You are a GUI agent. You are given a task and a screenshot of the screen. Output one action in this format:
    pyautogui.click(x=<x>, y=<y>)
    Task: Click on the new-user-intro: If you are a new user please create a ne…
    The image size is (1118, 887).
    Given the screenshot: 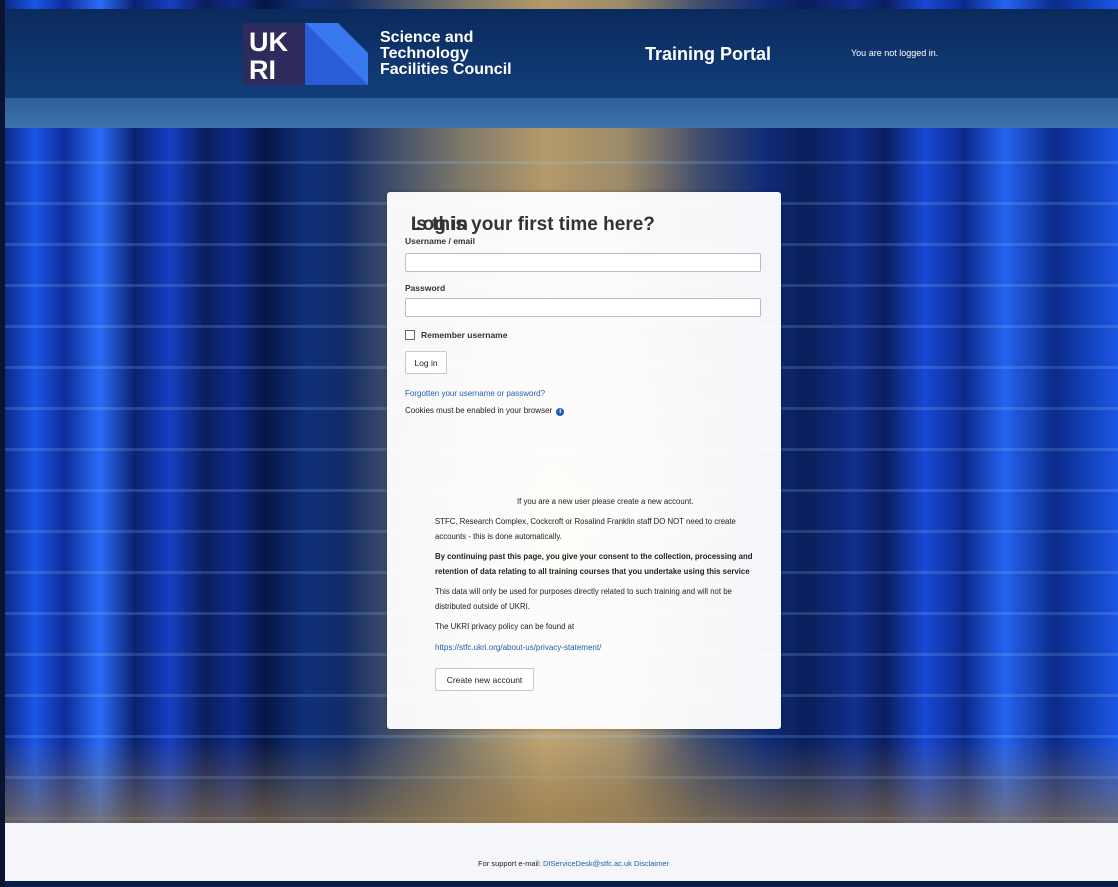 What is the action you would take?
    pyautogui.click(x=605, y=501)
    